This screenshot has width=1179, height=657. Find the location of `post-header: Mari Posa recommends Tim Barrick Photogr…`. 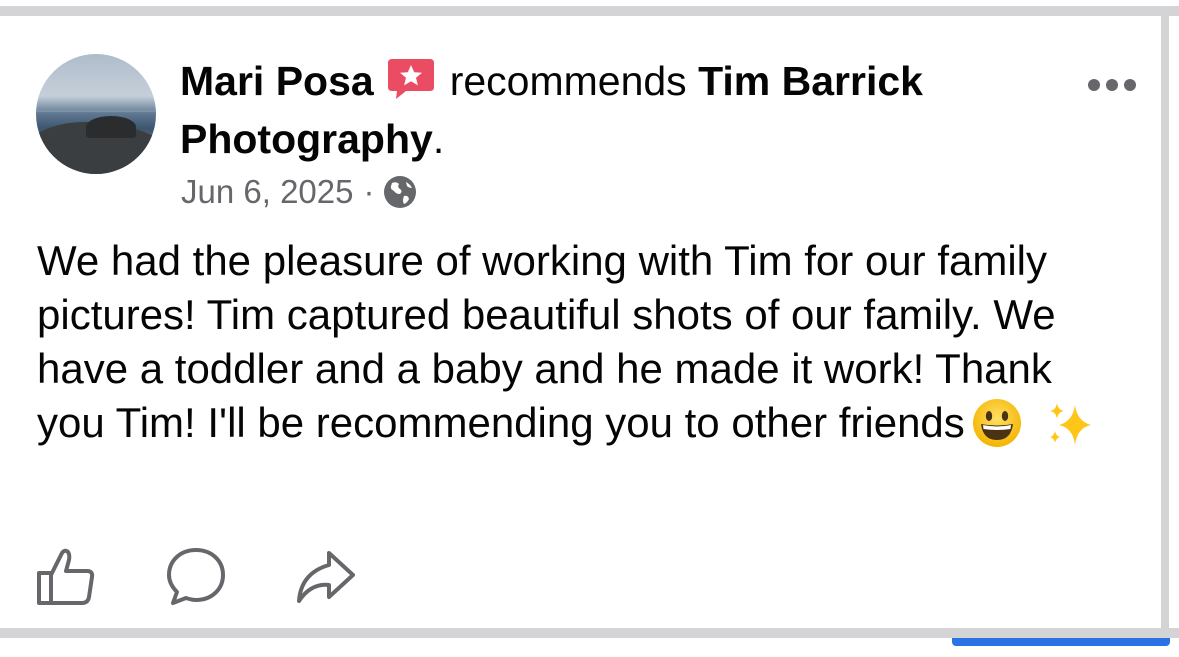

post-header: Mari Posa recommends Tim Barrick Photogr… is located at coordinates (620, 110).